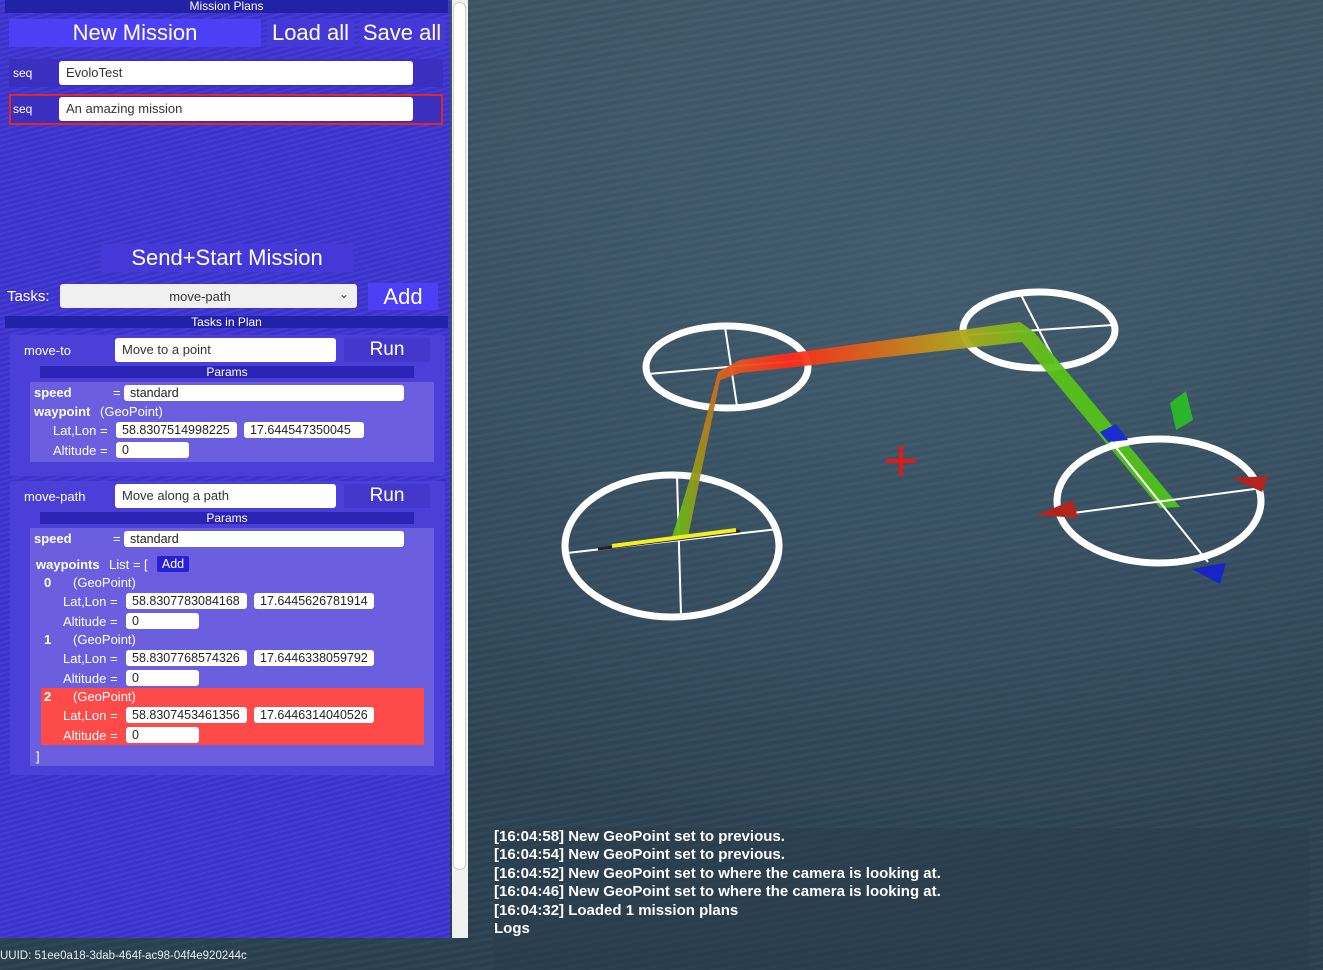  What do you see at coordinates (62, 411) in the screenshot?
I see `waypoint-param-label: waypoint` at bounding box center [62, 411].